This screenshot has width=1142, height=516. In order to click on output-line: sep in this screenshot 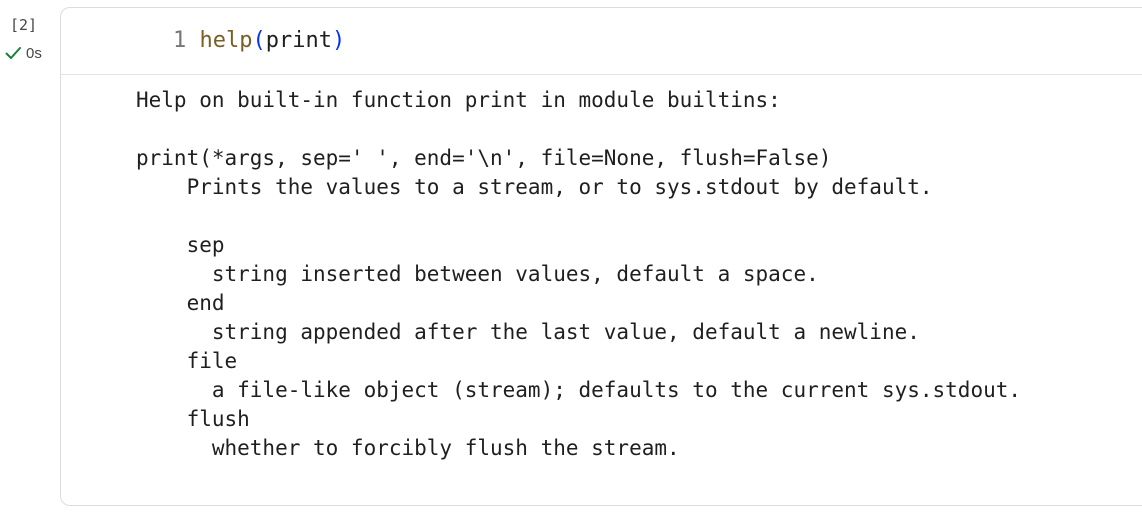, I will do `click(180, 245)`.